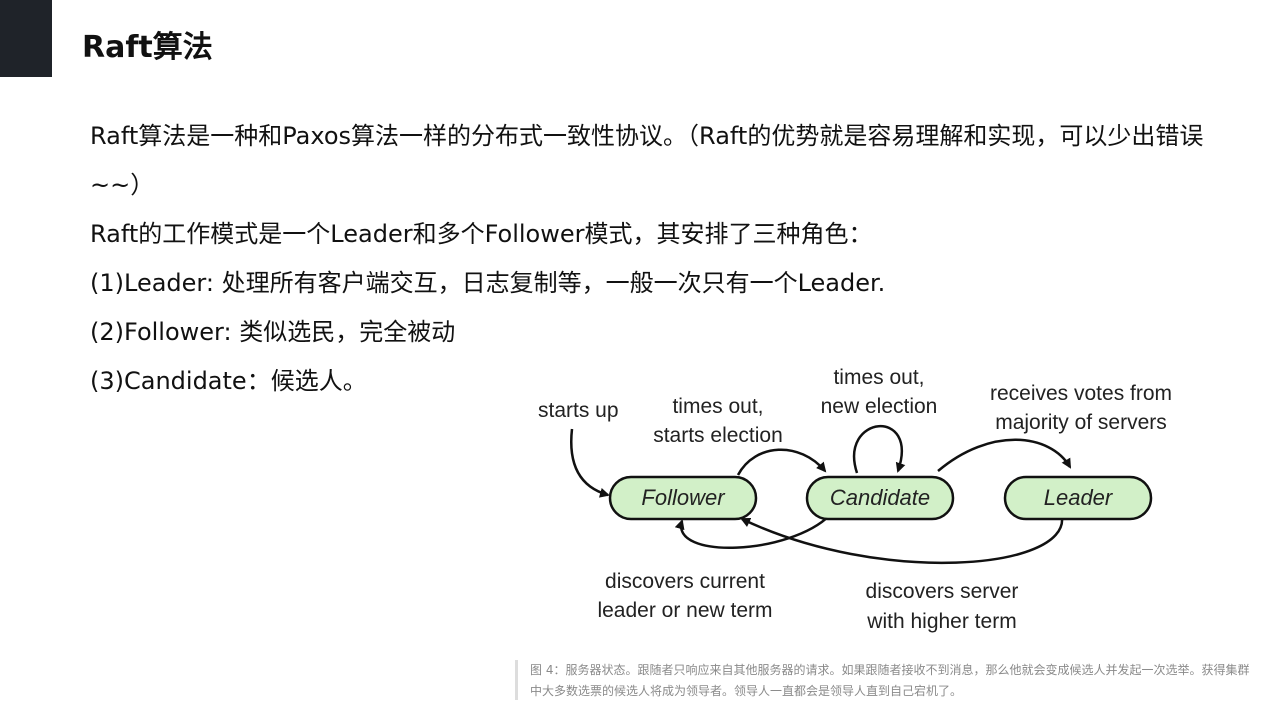 Image resolution: width=1280 pixels, height=720 pixels. Describe the element at coordinates (781, 462) in the screenshot. I see `edge-follower-to-candidate` at that location.